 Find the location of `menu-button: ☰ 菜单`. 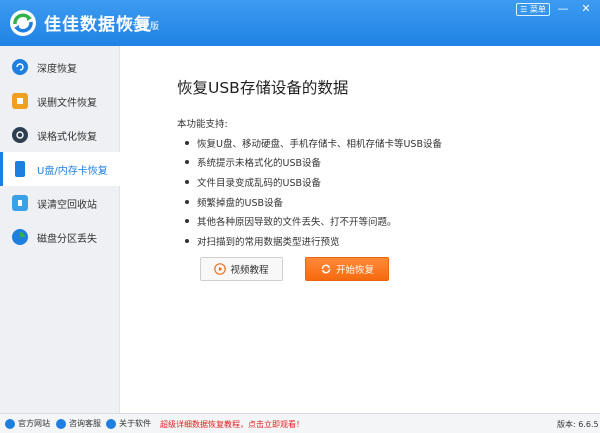

menu-button: ☰ 菜单 is located at coordinates (533, 9).